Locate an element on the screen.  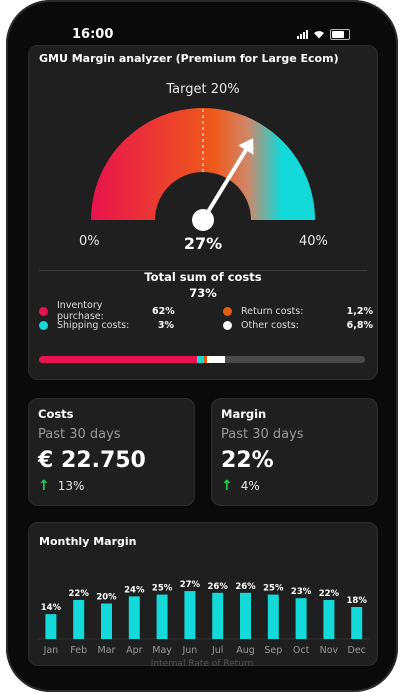
margin-card-value: 22% is located at coordinates (247, 460).